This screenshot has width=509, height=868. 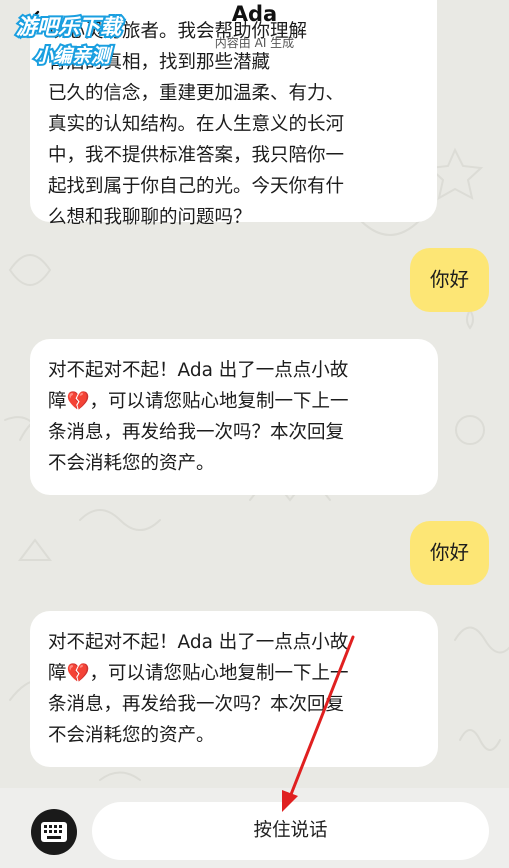 I want to click on hold-to-talk-button: 按住说话, so click(x=290, y=831).